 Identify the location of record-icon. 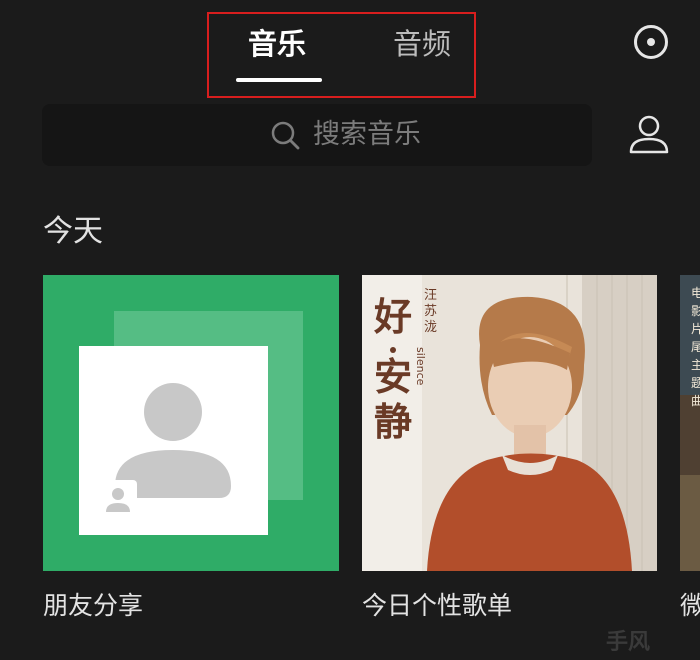
(651, 42).